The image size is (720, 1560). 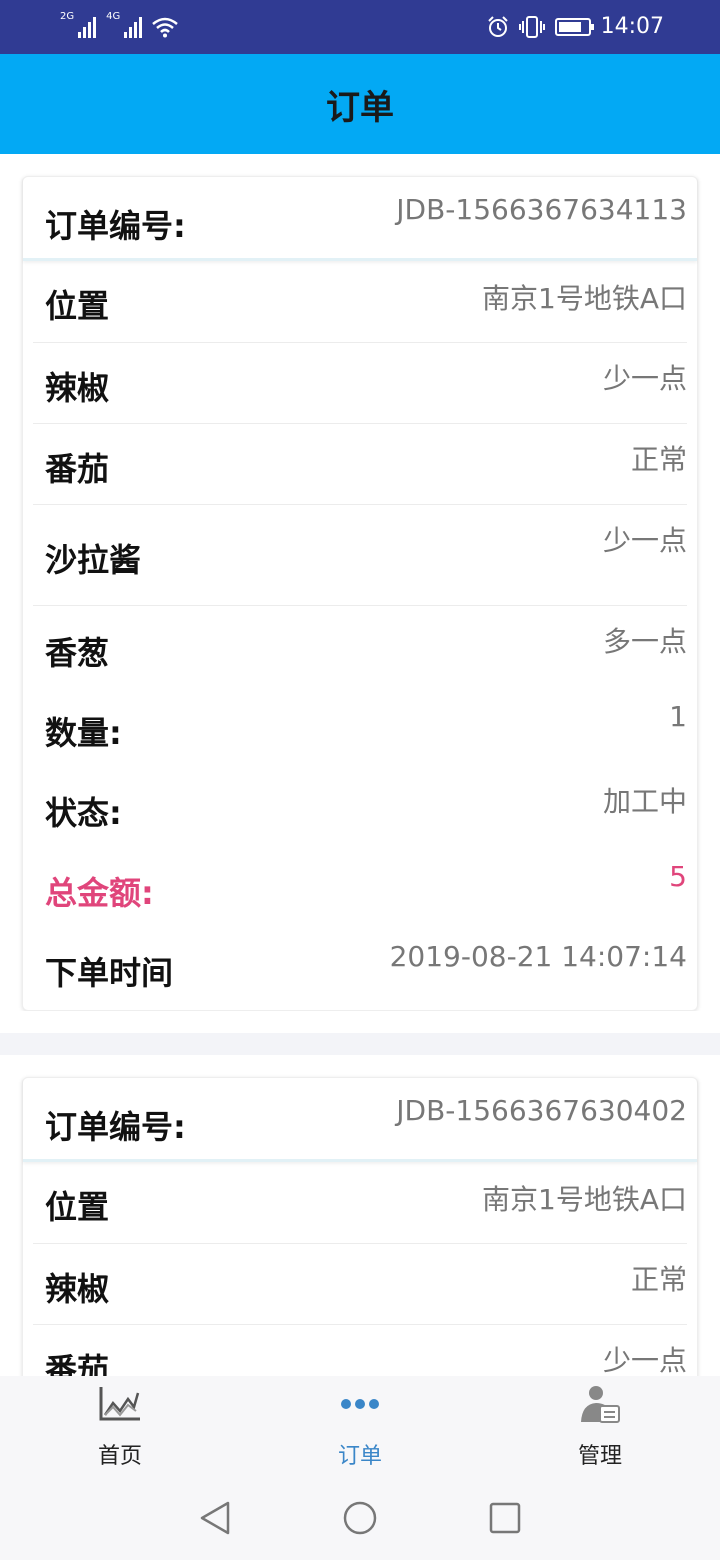 What do you see at coordinates (644, 801) in the screenshot?
I see `row-value: 加工中` at bounding box center [644, 801].